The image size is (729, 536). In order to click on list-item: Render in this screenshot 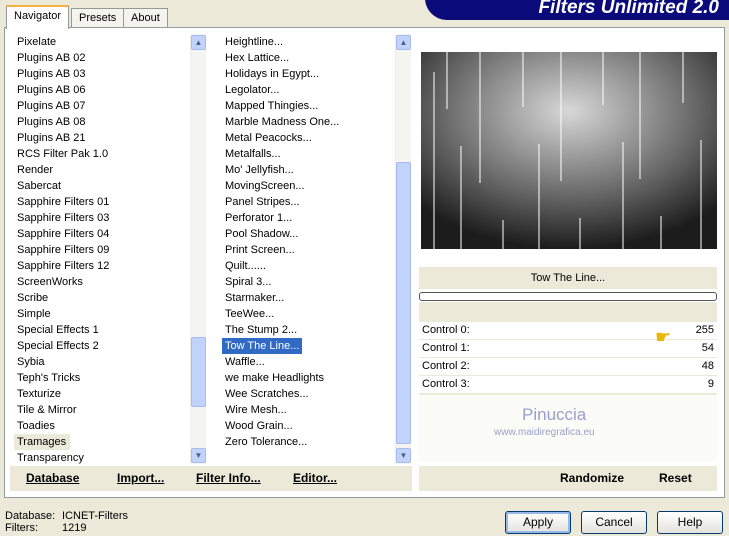, I will do `click(102, 170)`.